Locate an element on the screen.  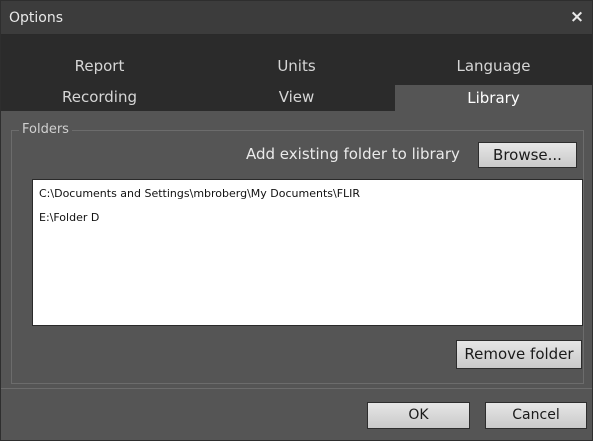
tab-row-1: Report Units Language is located at coordinates (296, 66).